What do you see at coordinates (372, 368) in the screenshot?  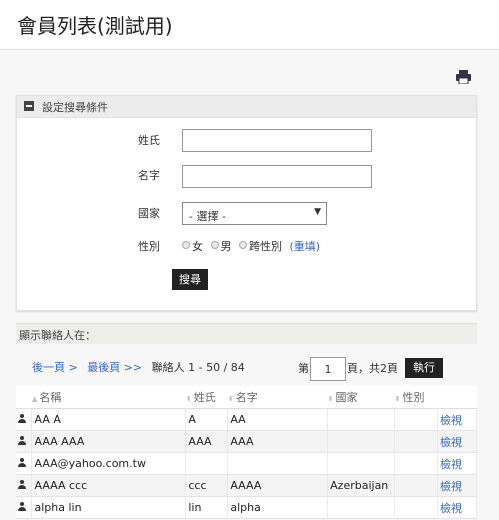 I see `page-suffix: 頁，共2頁` at bounding box center [372, 368].